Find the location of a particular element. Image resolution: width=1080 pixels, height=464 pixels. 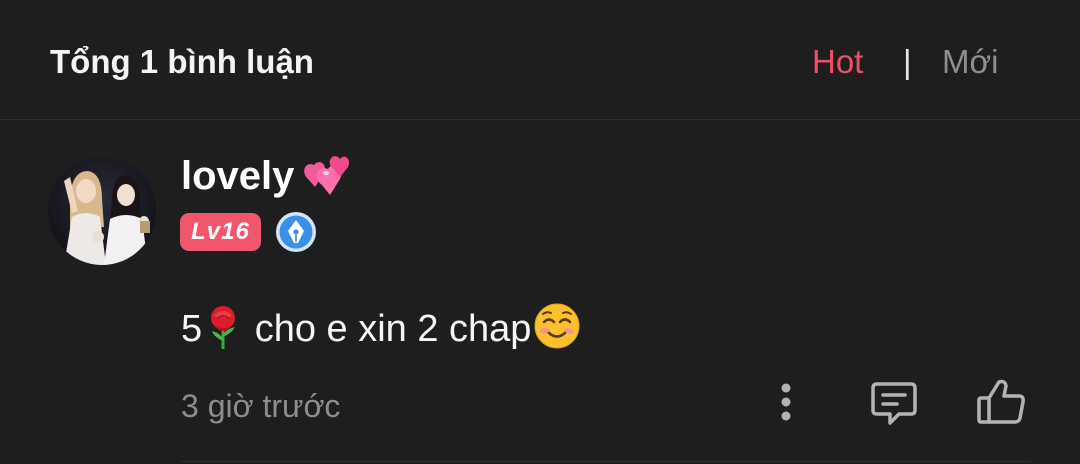

sort-hot-tab: Hot is located at coordinates (837, 62).